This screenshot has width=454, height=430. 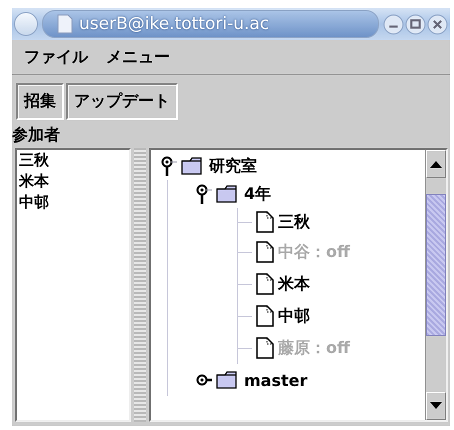 I want to click on participants-label: 参加者, so click(x=36, y=135).